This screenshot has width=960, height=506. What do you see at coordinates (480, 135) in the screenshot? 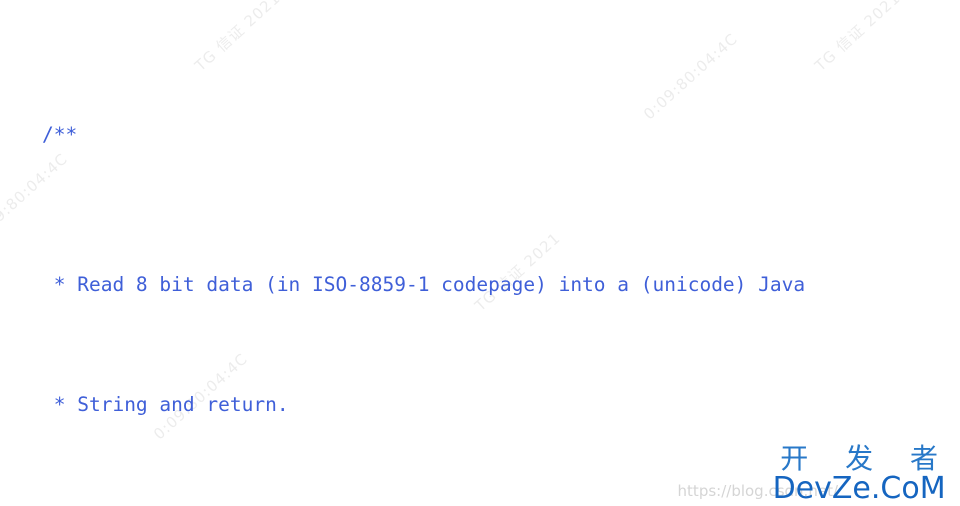
I see `code-line: /**` at bounding box center [480, 135].